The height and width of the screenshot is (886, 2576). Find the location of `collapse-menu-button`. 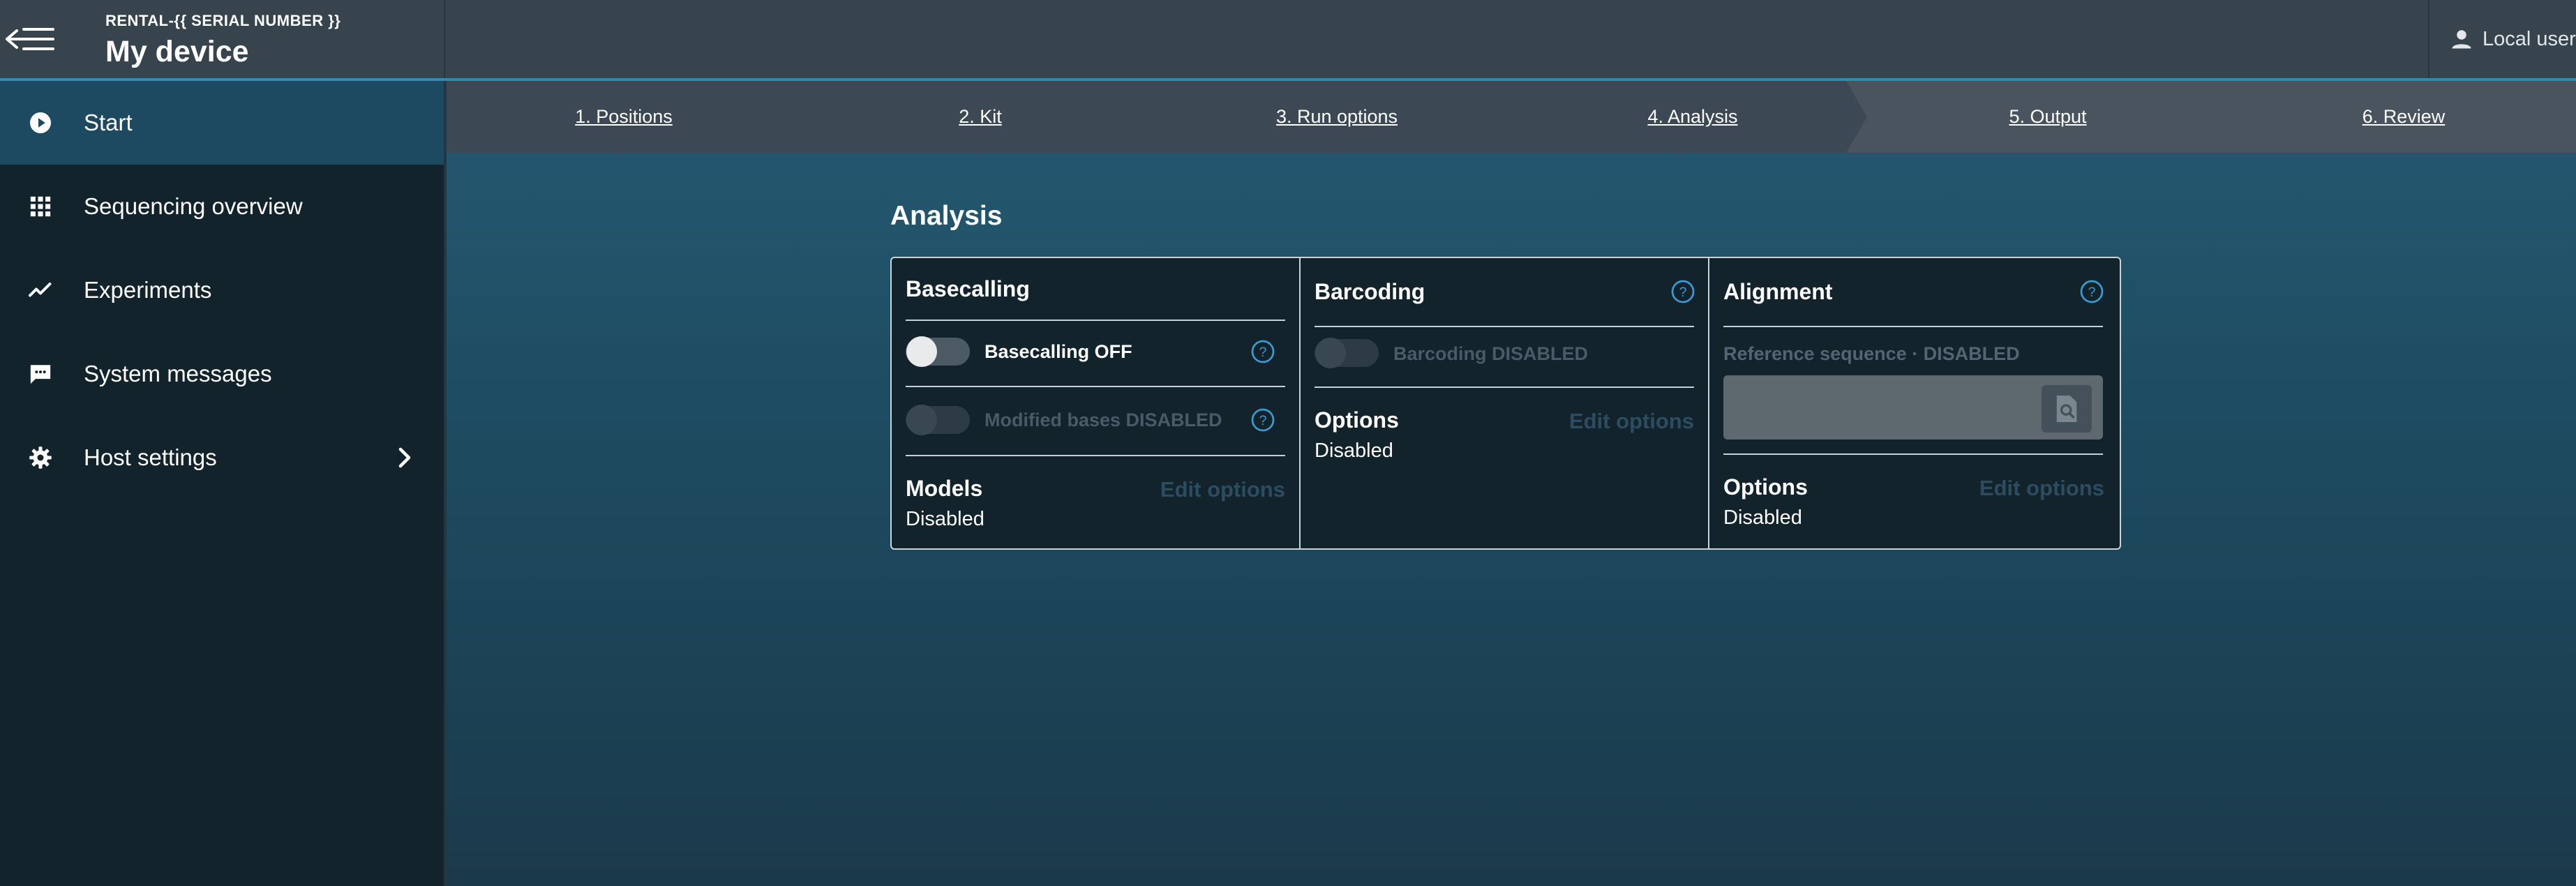

collapse-menu-button is located at coordinates (30, 39).